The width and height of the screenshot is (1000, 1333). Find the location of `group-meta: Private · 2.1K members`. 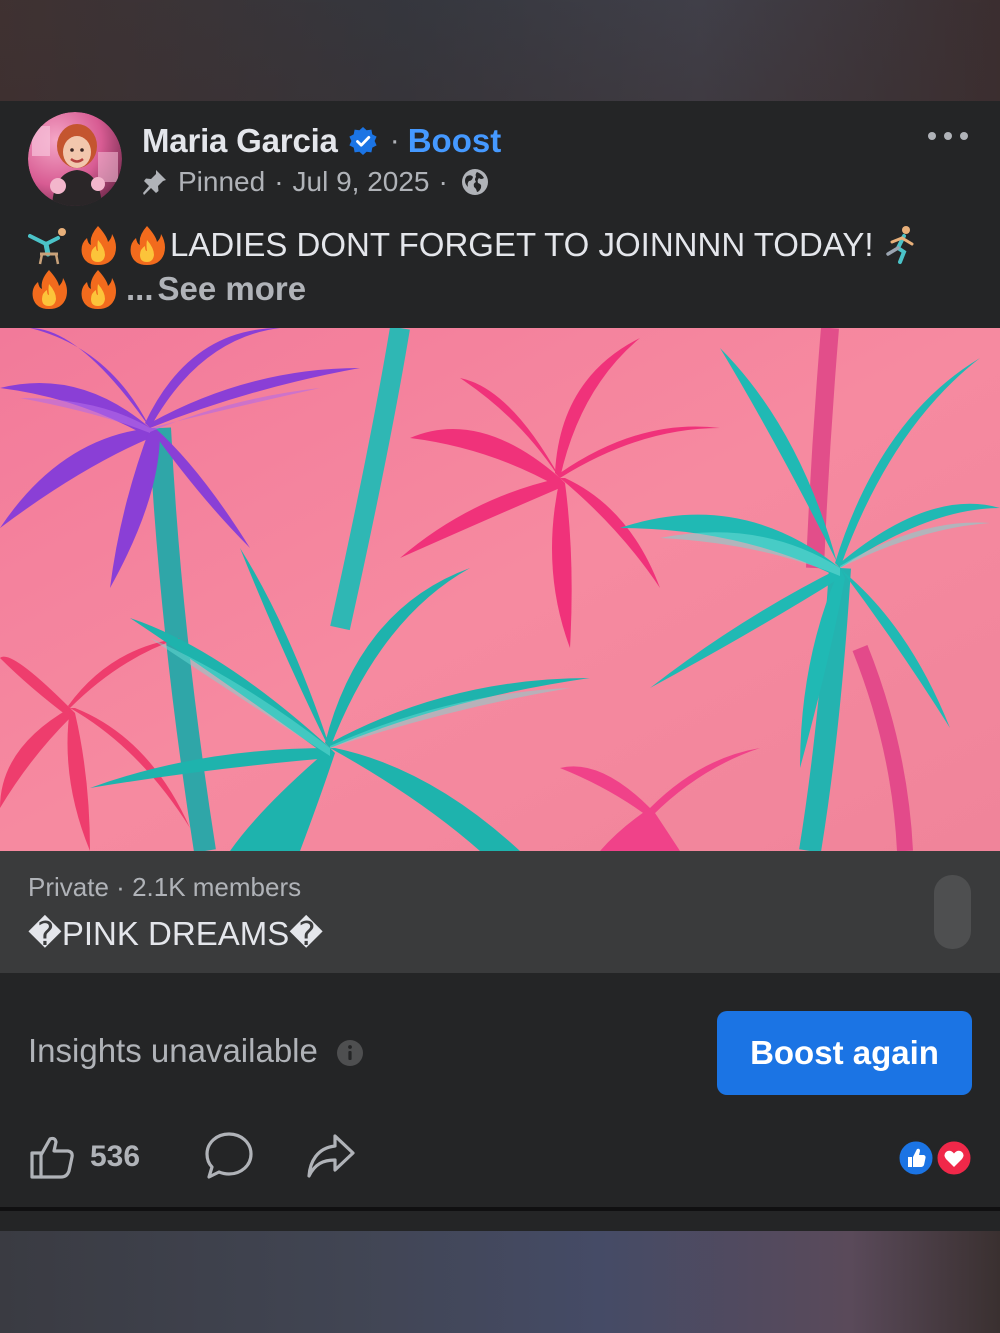

group-meta: Private · 2.1K members is located at coordinates (164, 887).